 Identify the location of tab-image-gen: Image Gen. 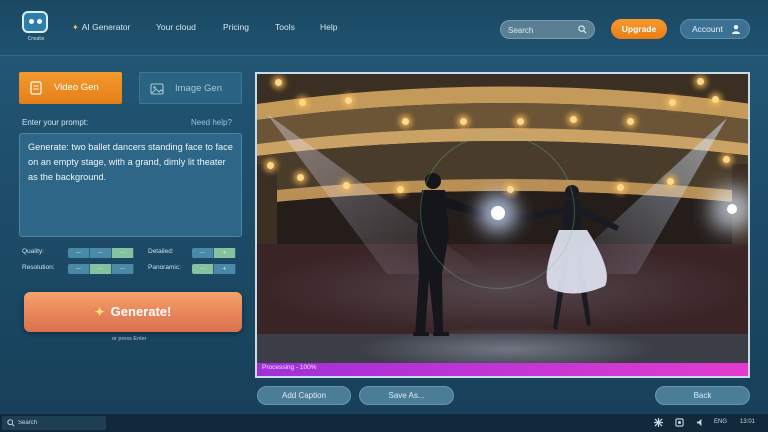
(190, 88).